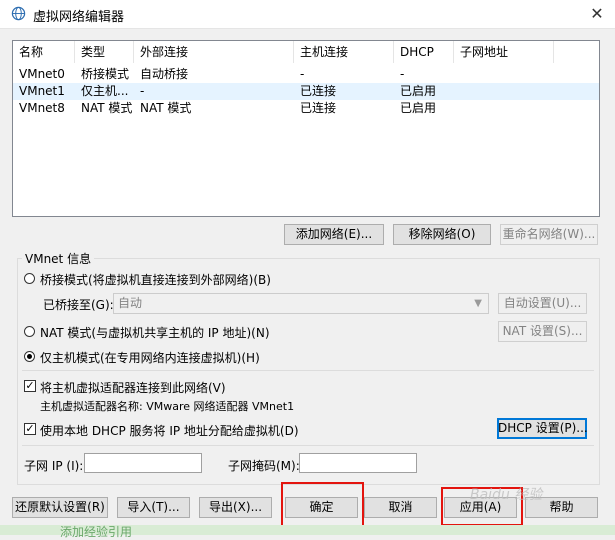 The width and height of the screenshot is (615, 540). Describe the element at coordinates (597, 14) in the screenshot. I see `close-icon: ✕` at that location.